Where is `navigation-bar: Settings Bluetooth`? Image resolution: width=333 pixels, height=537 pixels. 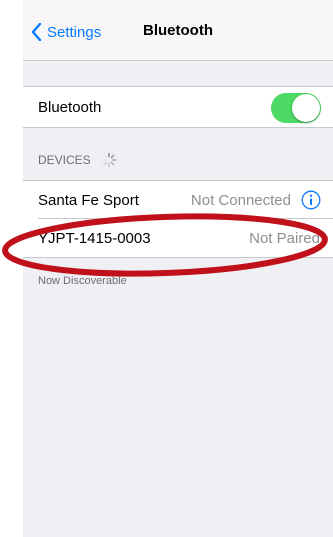 navigation-bar: Settings Bluetooth is located at coordinates (178, 30).